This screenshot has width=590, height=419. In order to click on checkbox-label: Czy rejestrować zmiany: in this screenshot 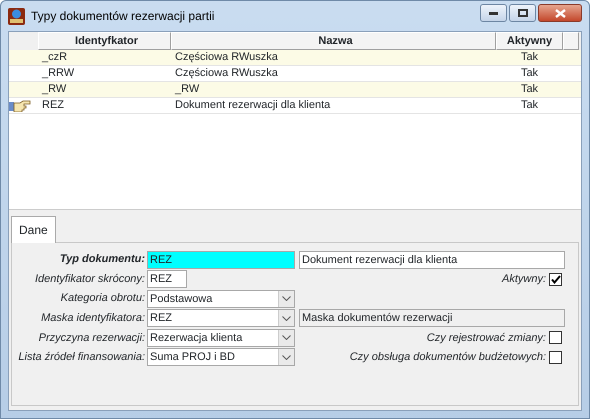, I will do `click(486, 338)`.